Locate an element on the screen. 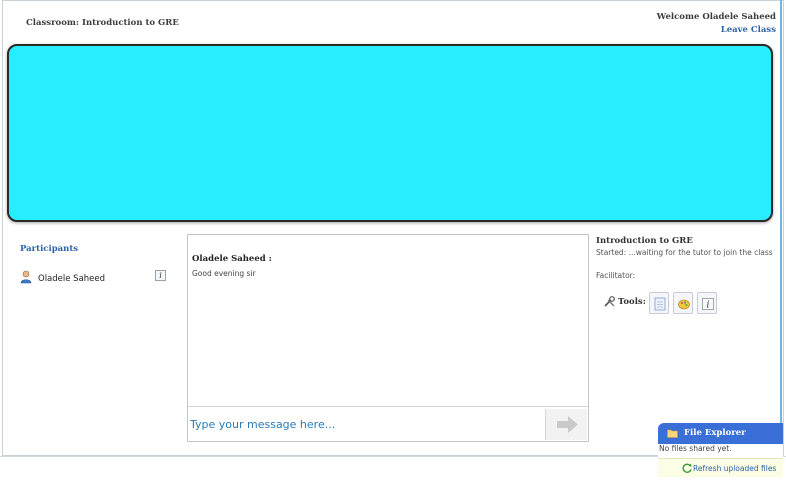 The image size is (786, 480). palette-icon is located at coordinates (684, 304).